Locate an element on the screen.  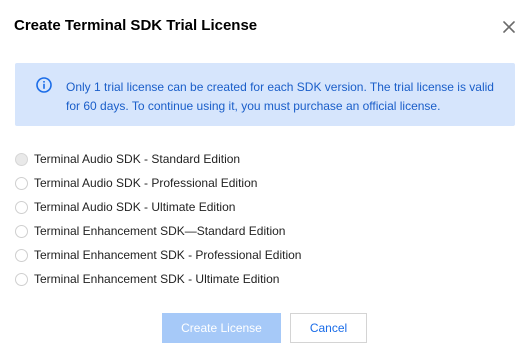
option-audio-standard: Terminal Audio SDK - Standard Edition is located at coordinates (158, 159).